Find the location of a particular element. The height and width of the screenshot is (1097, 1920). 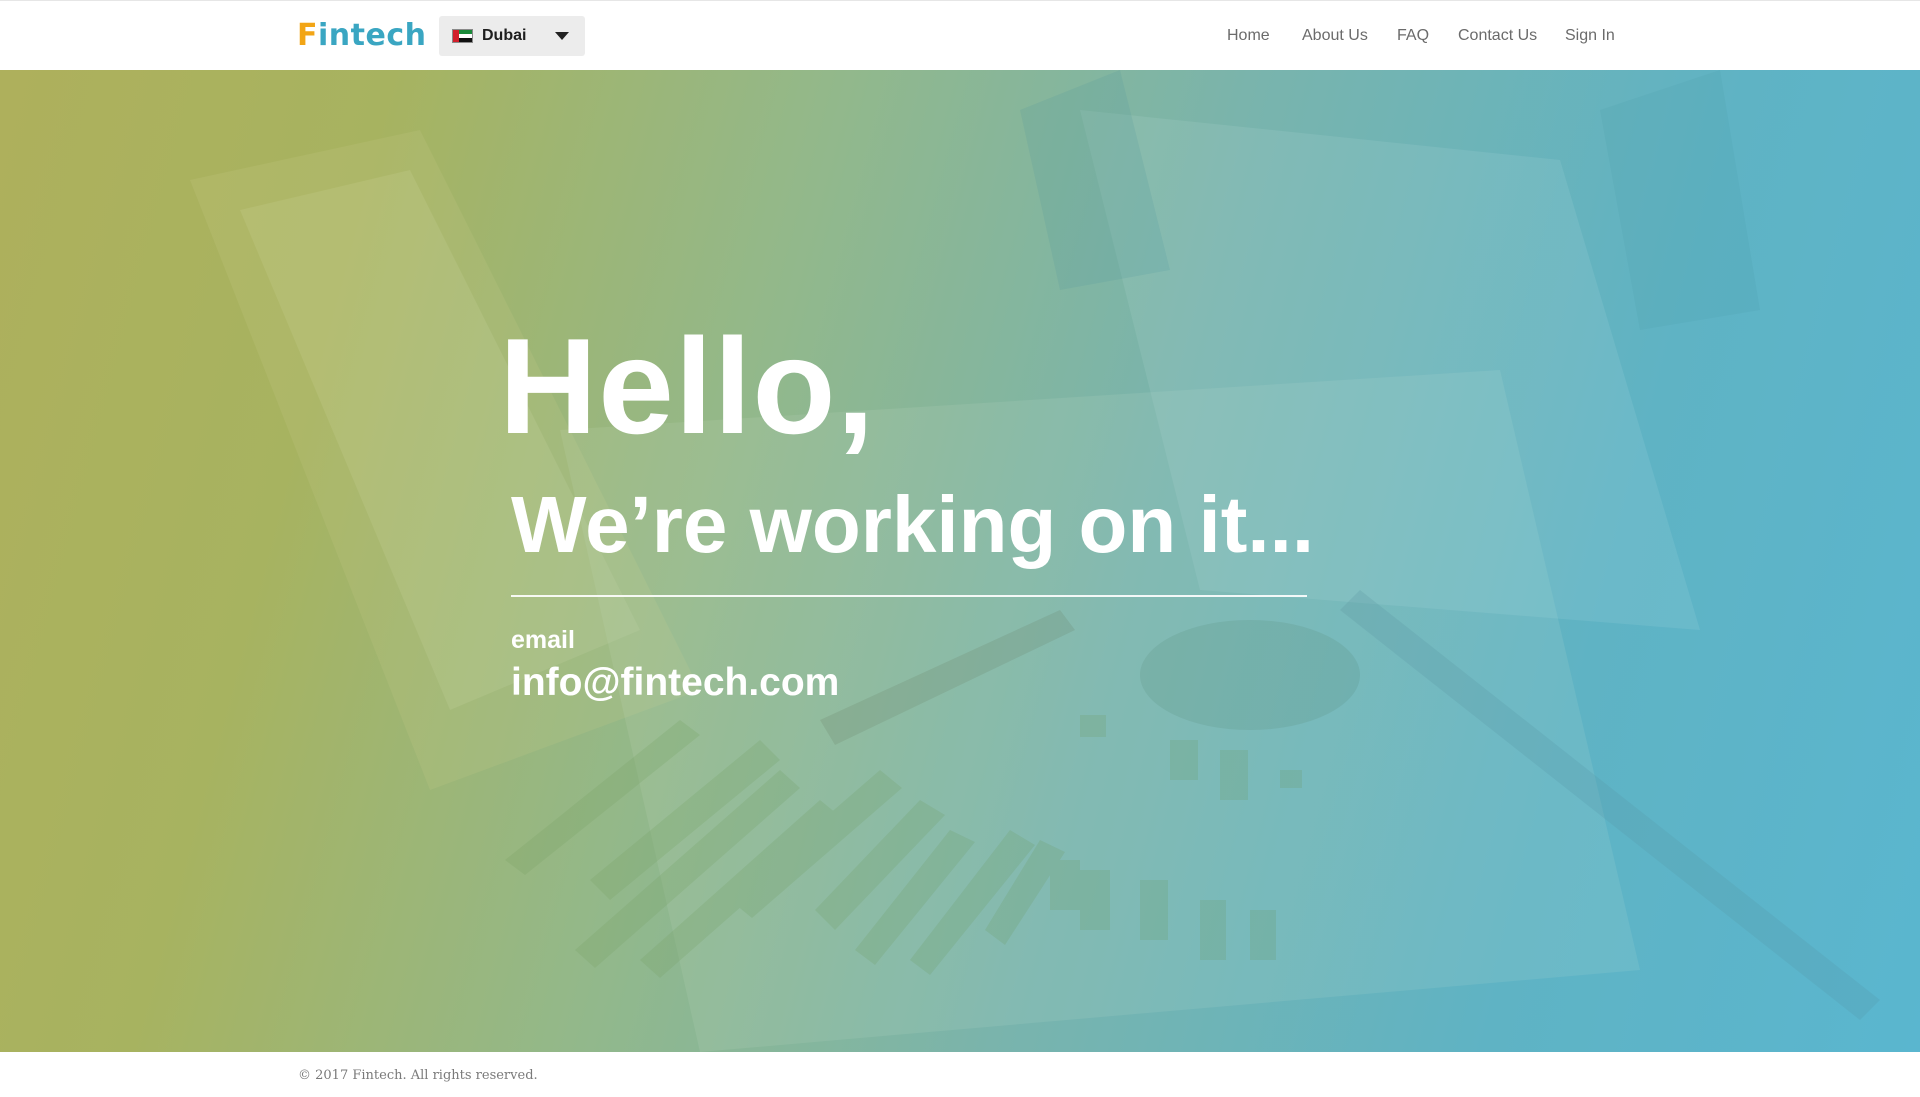

email-link: info@fintech.com is located at coordinates (675, 683).